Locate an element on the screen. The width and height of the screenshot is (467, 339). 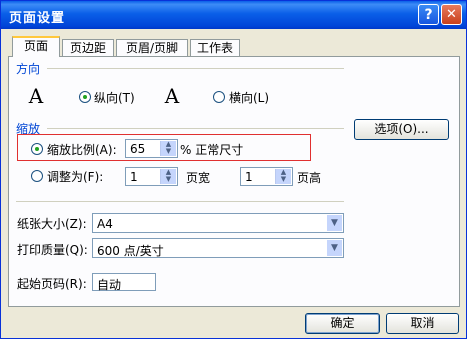
fit-tall-spinner: 1 ▲ ▼ is located at coordinates (266, 176).